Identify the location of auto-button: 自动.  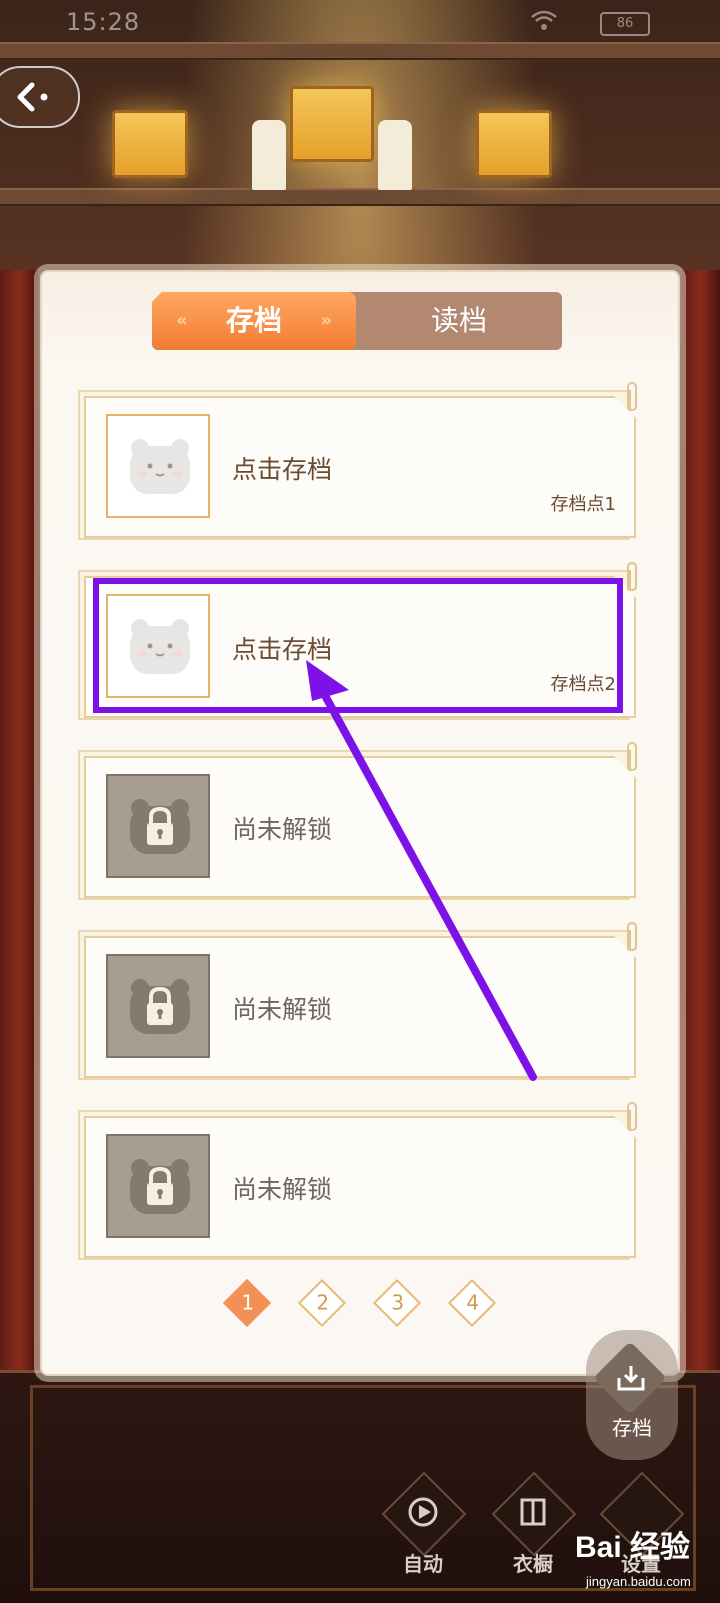
(424, 1524).